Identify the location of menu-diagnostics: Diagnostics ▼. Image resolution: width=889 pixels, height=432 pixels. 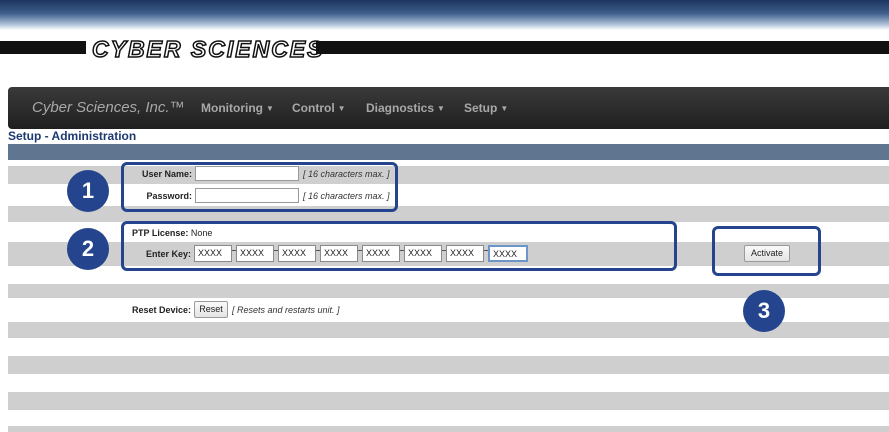
(405, 108).